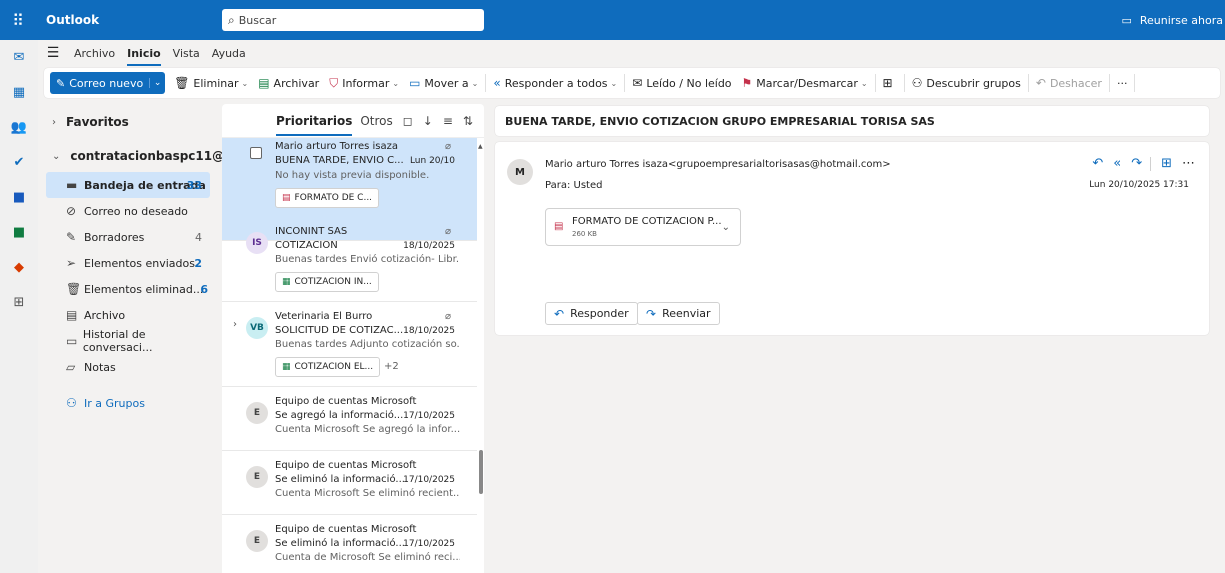 This screenshot has width=1225, height=573. Describe the element at coordinates (643, 227) in the screenshot. I see `attachment-card: ▤ FORMATO DE COTIZACION P... 260 KB ⌄` at that location.